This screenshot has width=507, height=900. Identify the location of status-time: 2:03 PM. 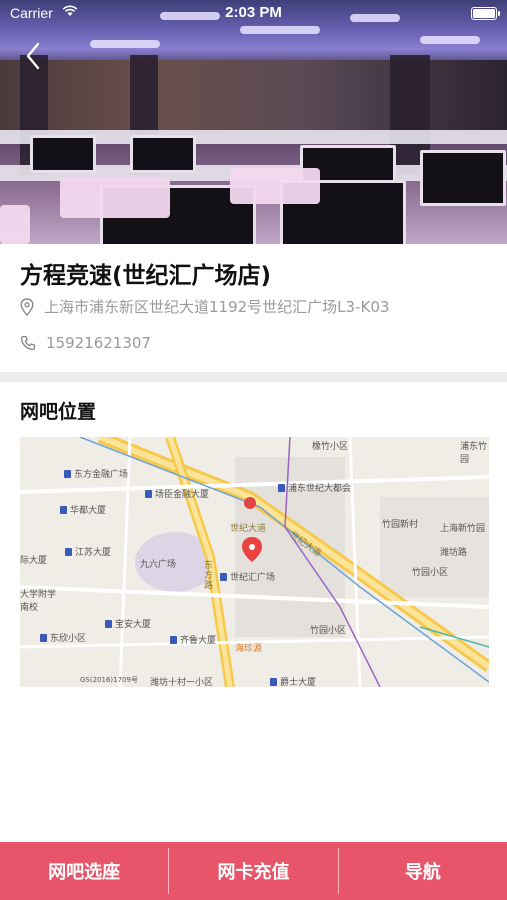
(253, 12).